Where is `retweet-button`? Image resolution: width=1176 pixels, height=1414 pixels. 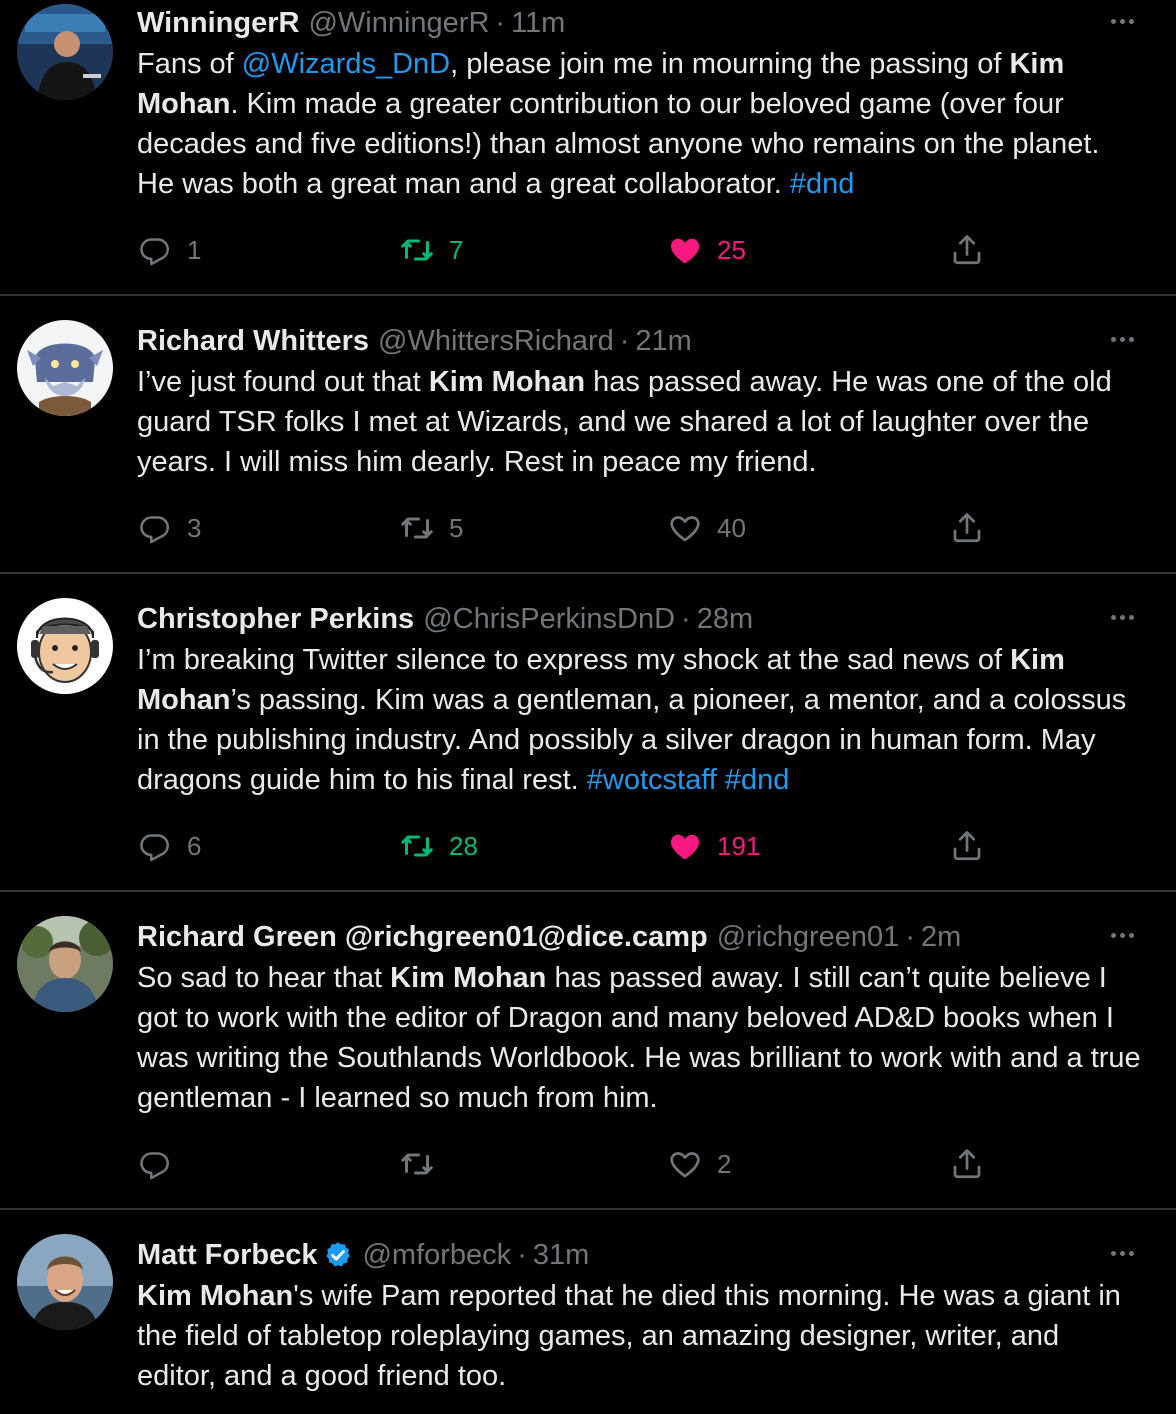 retweet-button is located at coordinates (424, 1164).